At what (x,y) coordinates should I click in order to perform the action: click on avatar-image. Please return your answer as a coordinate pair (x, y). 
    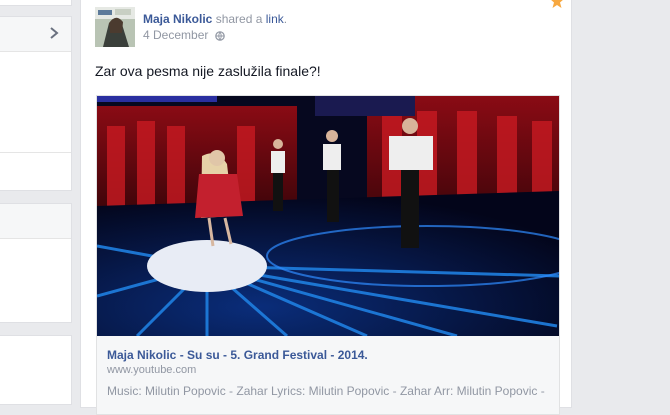
    Looking at the image, I should click on (115, 27).